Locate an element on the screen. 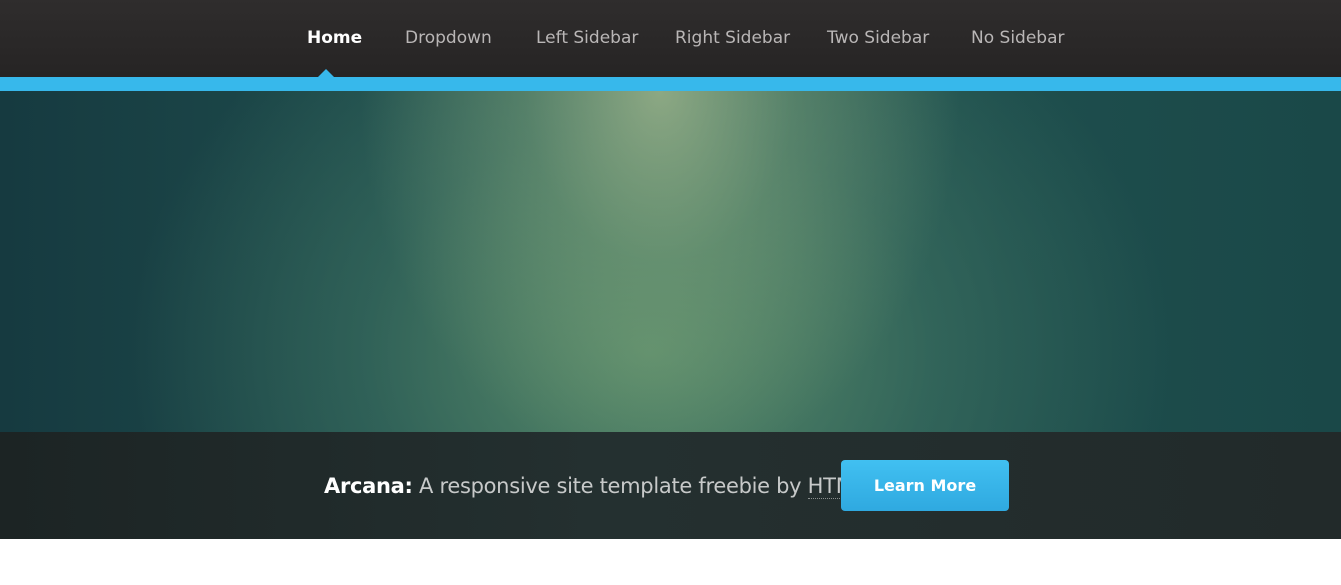 Image resolution: width=1341 pixels, height=585 pixels. nav-item-left-sidebar: Left Sidebar is located at coordinates (587, 38).